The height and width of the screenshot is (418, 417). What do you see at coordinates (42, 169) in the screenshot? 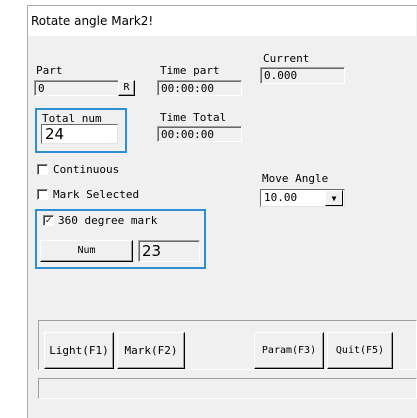
I see `continuous-checkbox` at bounding box center [42, 169].